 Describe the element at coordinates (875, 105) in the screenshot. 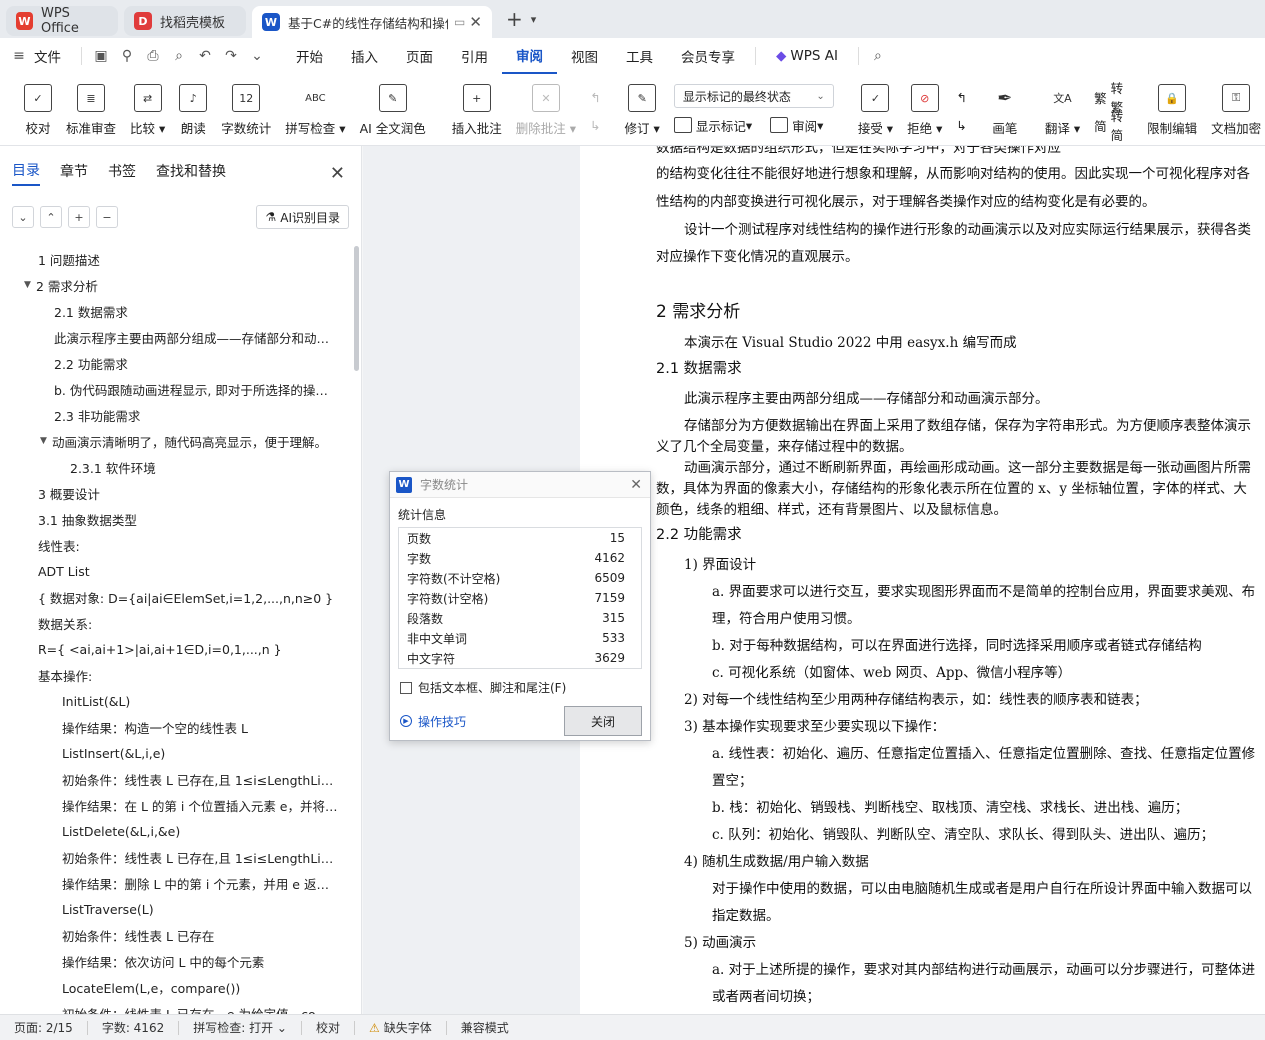

I see `accept-button: ✓ 接受 ▾` at that location.